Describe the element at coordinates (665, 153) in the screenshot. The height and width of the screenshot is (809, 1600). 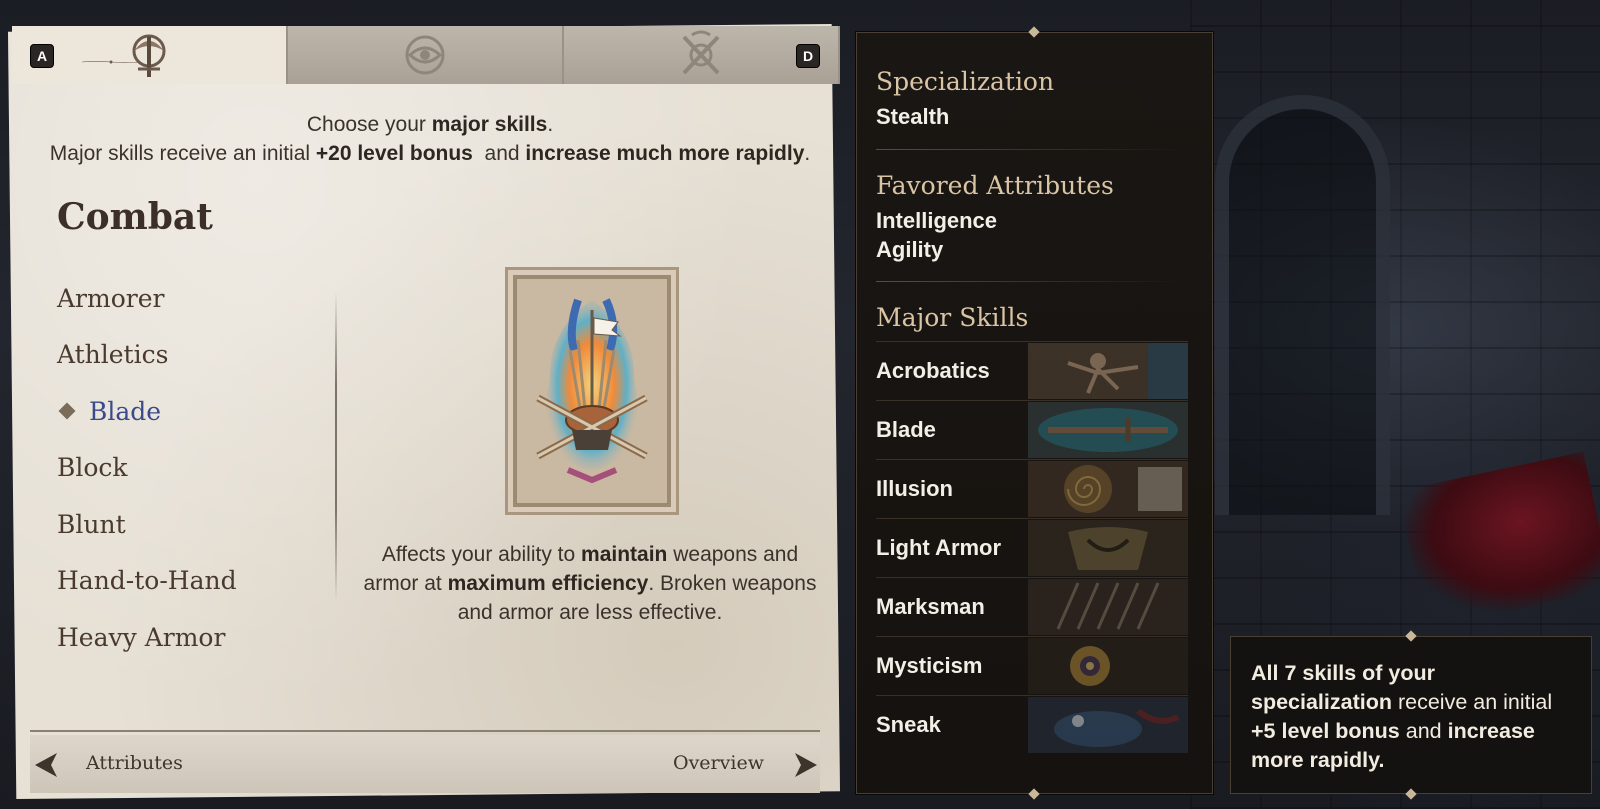
I see `intro-text-bold: increase much more rapidly` at that location.